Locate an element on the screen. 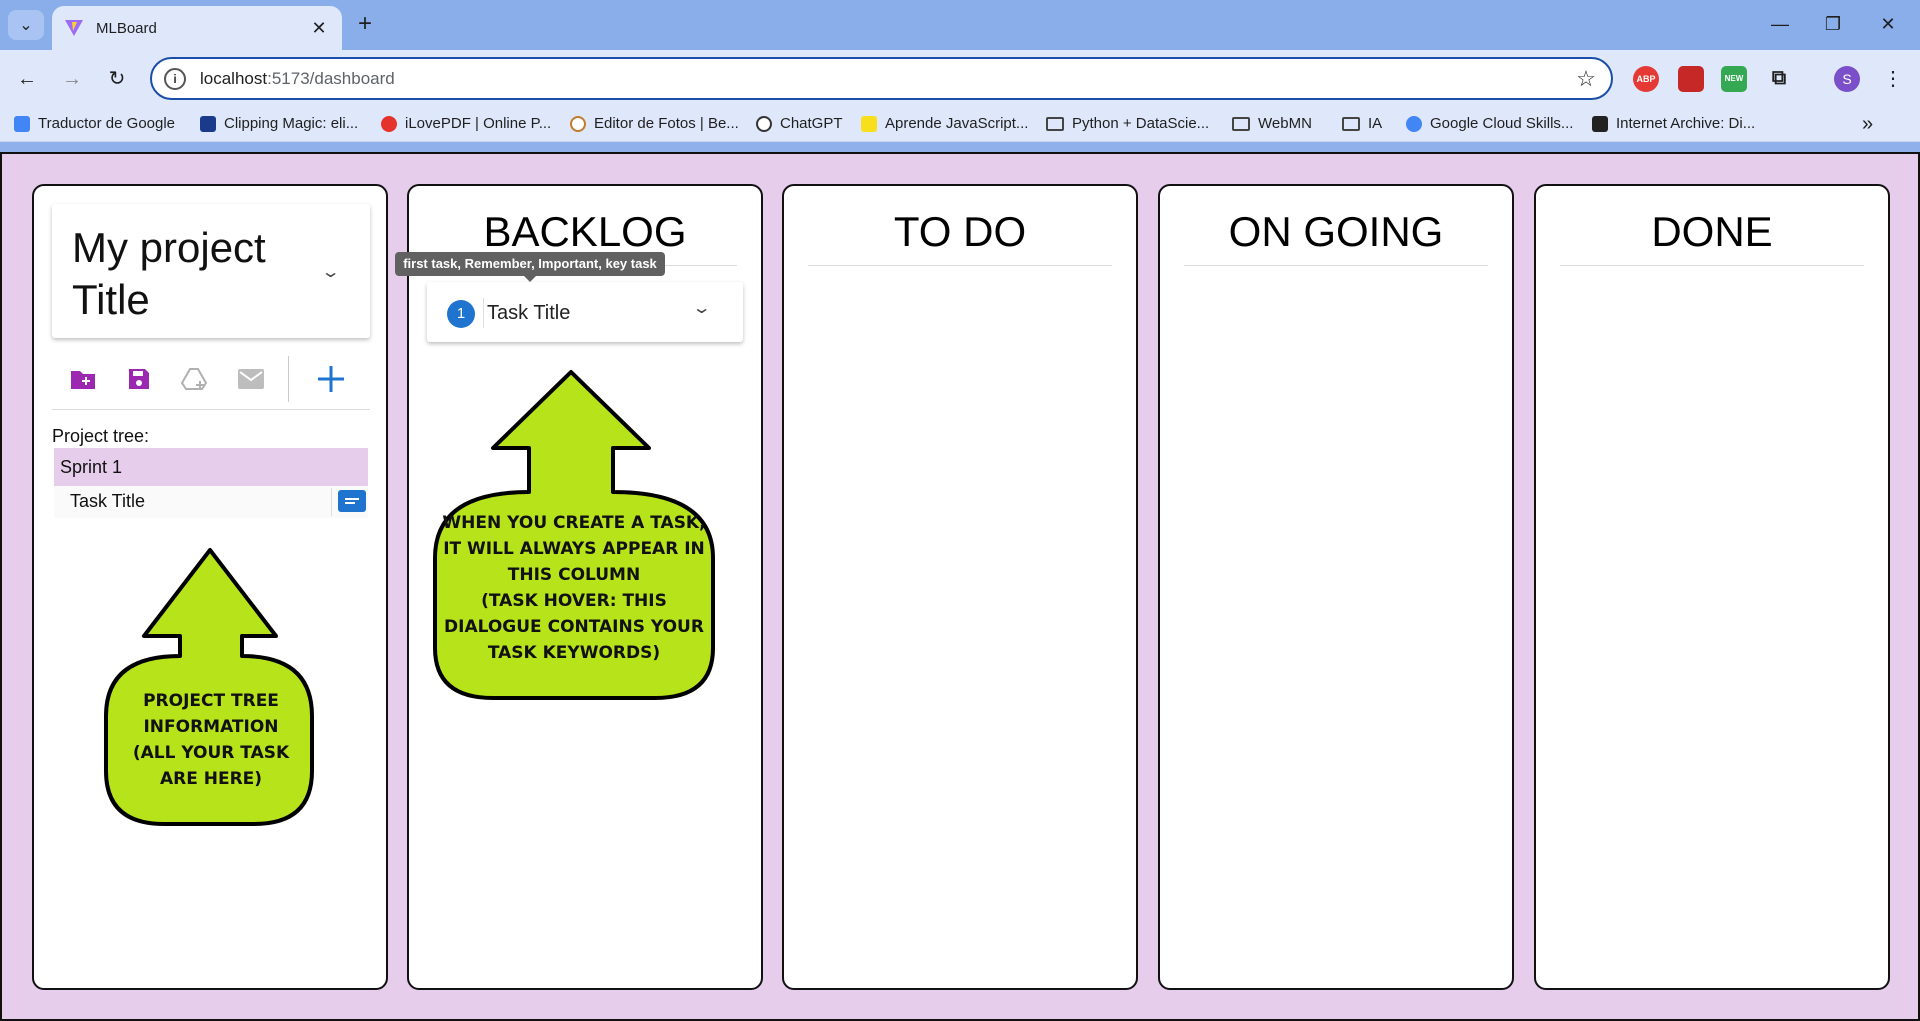 This screenshot has width=1920, height=1021. close-tab-icon: ✕ is located at coordinates (319, 28).